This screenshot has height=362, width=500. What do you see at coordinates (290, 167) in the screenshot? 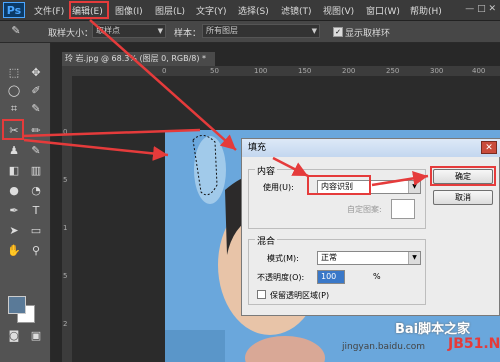
I see `arrow-to-content-aware` at bounding box center [290, 167].